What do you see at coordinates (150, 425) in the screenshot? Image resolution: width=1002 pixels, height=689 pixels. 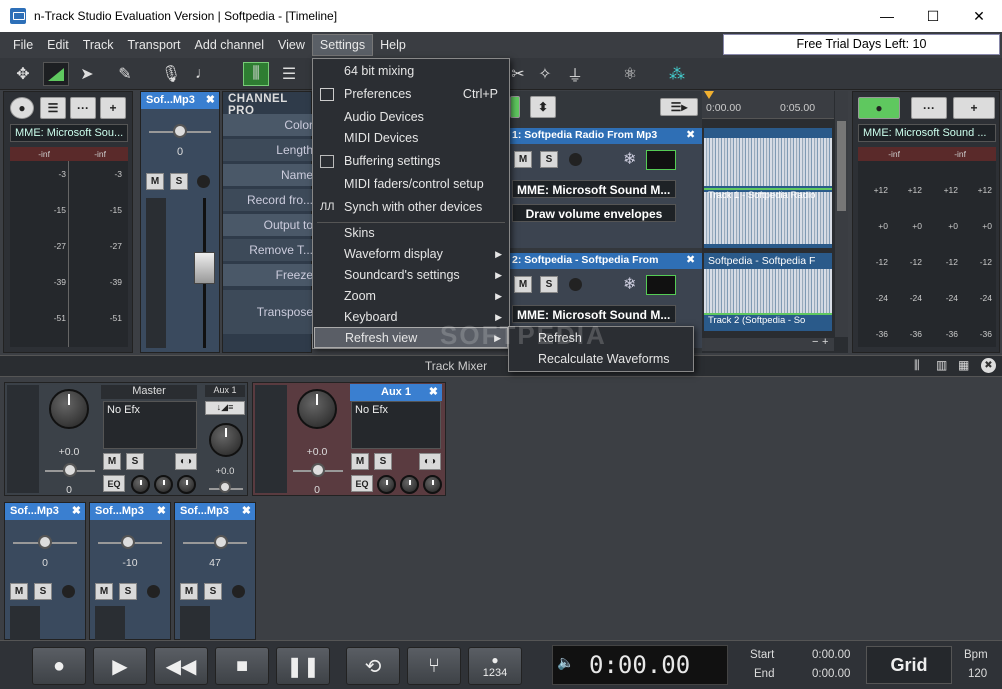 I see `master-efx-slot: No Efx` at bounding box center [150, 425].